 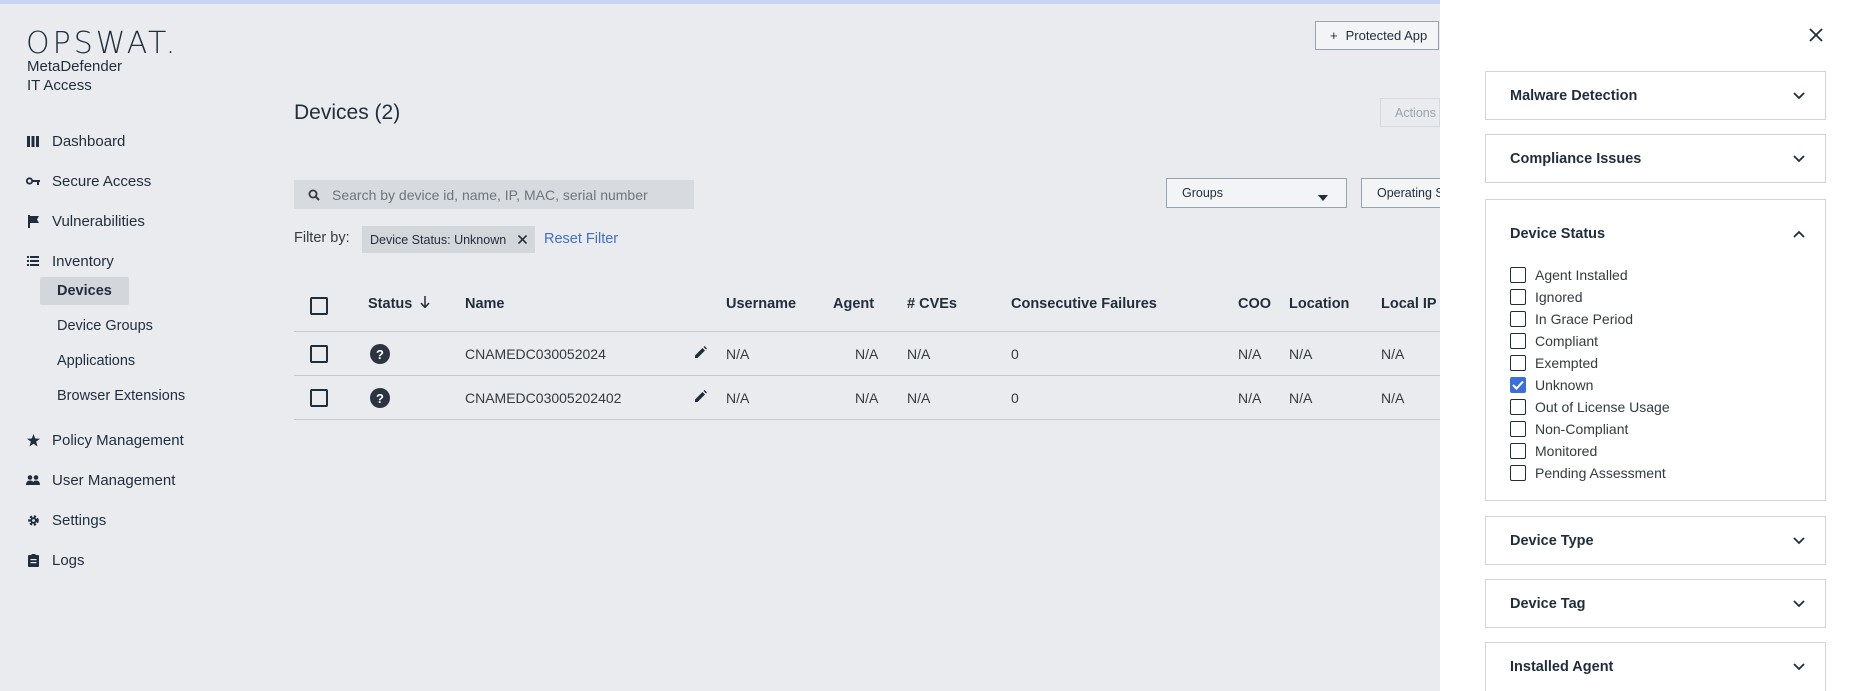 I want to click on chip-label: Device Status: Unknown, so click(x=438, y=239).